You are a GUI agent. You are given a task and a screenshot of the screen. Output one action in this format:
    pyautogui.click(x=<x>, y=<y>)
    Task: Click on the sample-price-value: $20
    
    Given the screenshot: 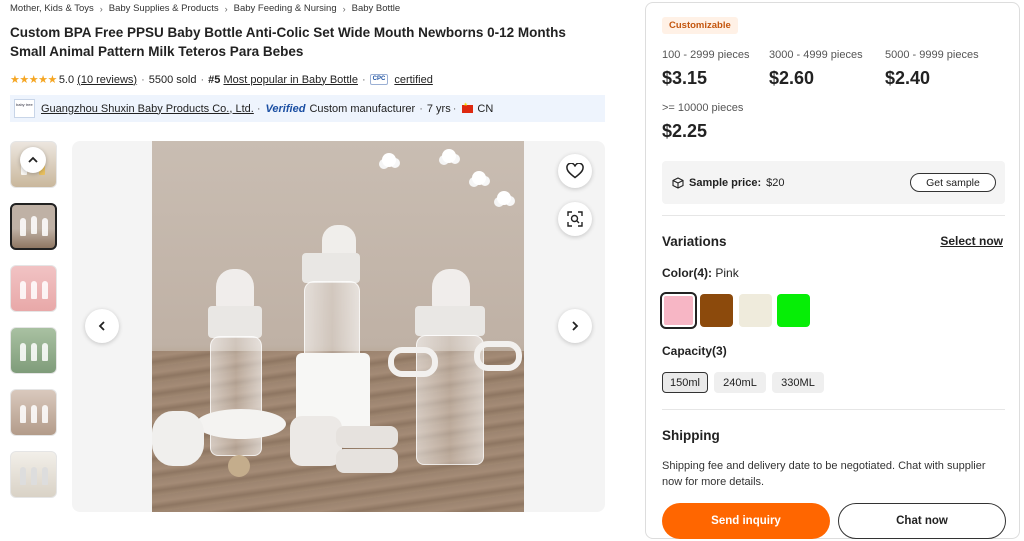 What is the action you would take?
    pyautogui.click(x=775, y=182)
    